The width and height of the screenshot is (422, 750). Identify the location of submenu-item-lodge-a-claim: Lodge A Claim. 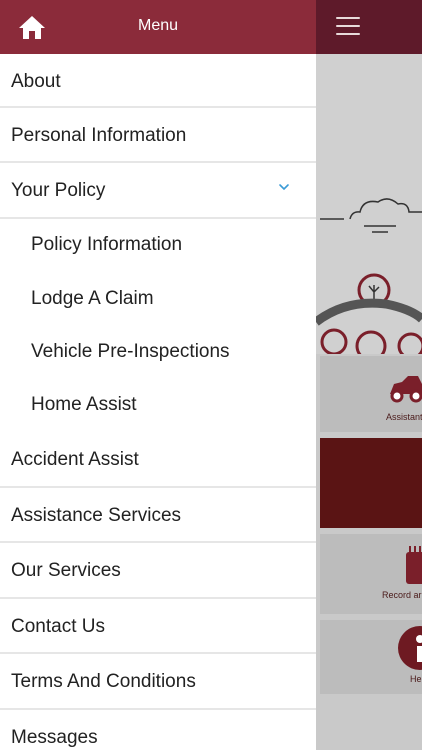
(158, 299).